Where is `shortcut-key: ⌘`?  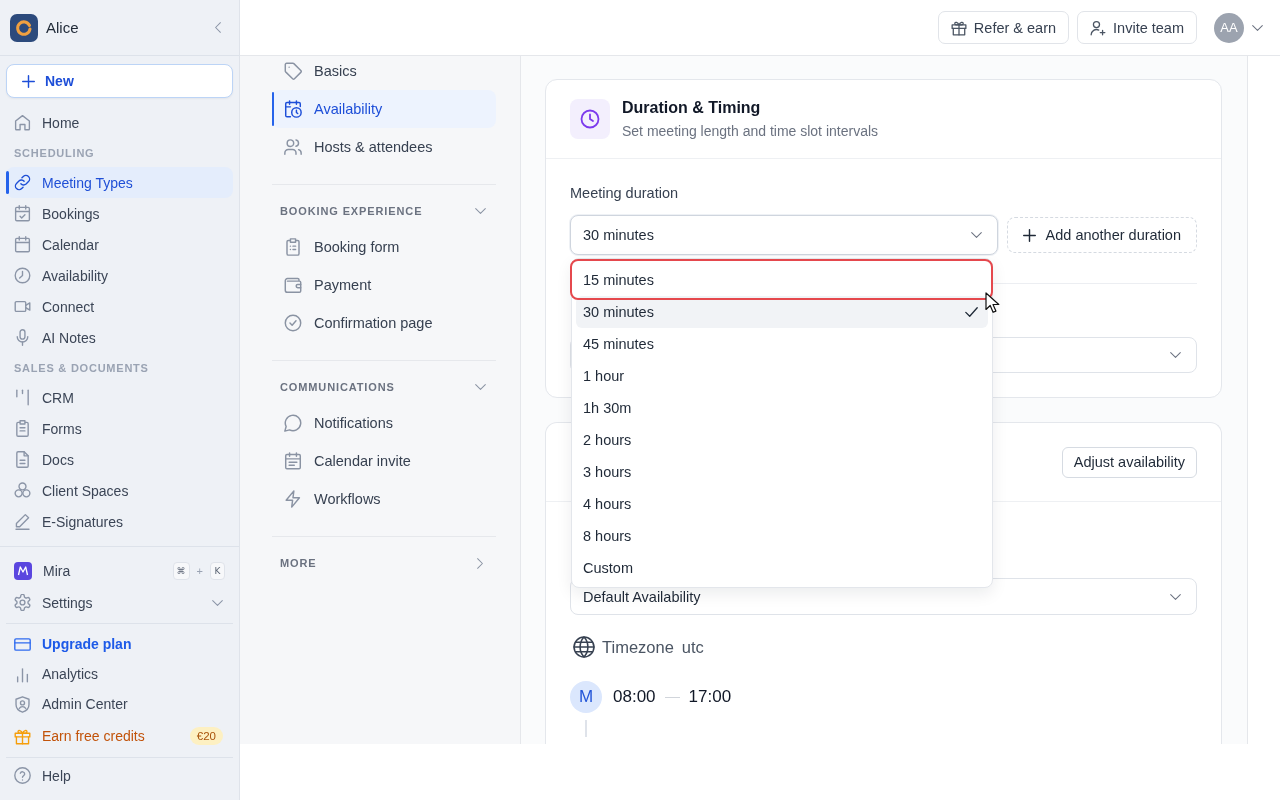
shortcut-key: ⌘ is located at coordinates (181, 570).